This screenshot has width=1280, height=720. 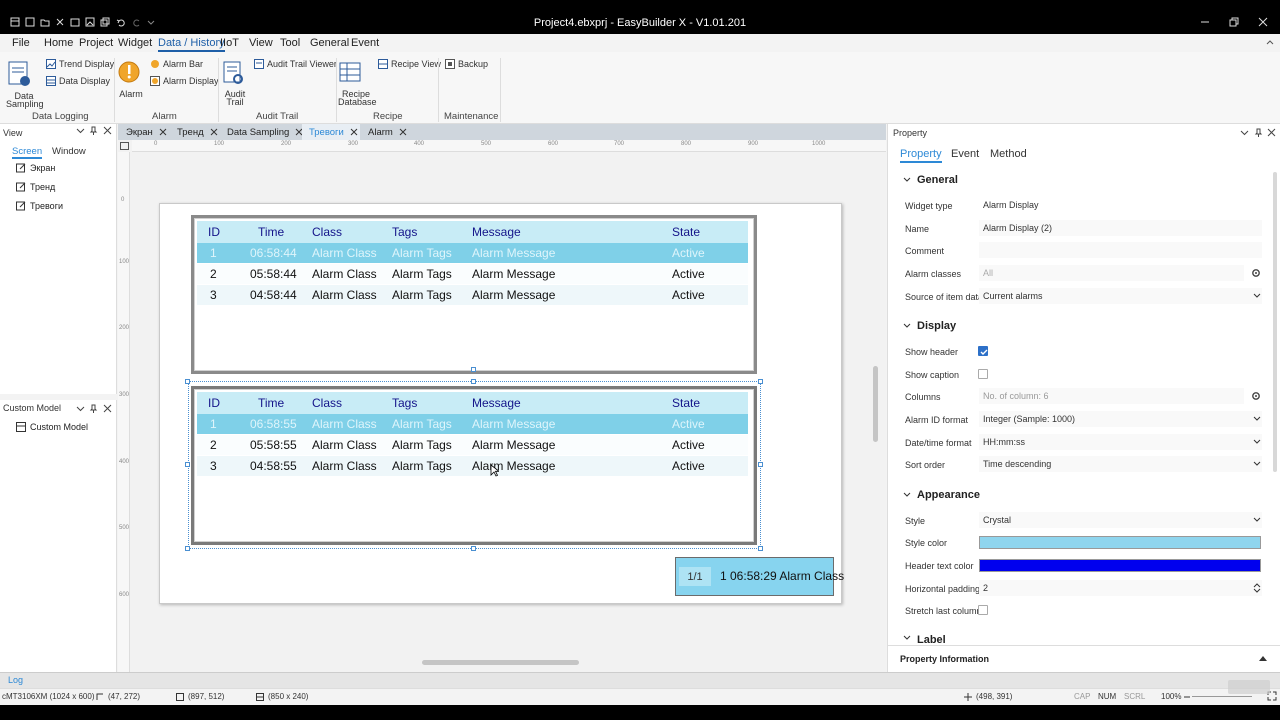 What do you see at coordinates (1120, 588) in the screenshot?
I see `horizontal-padding-stepper: 2` at bounding box center [1120, 588].